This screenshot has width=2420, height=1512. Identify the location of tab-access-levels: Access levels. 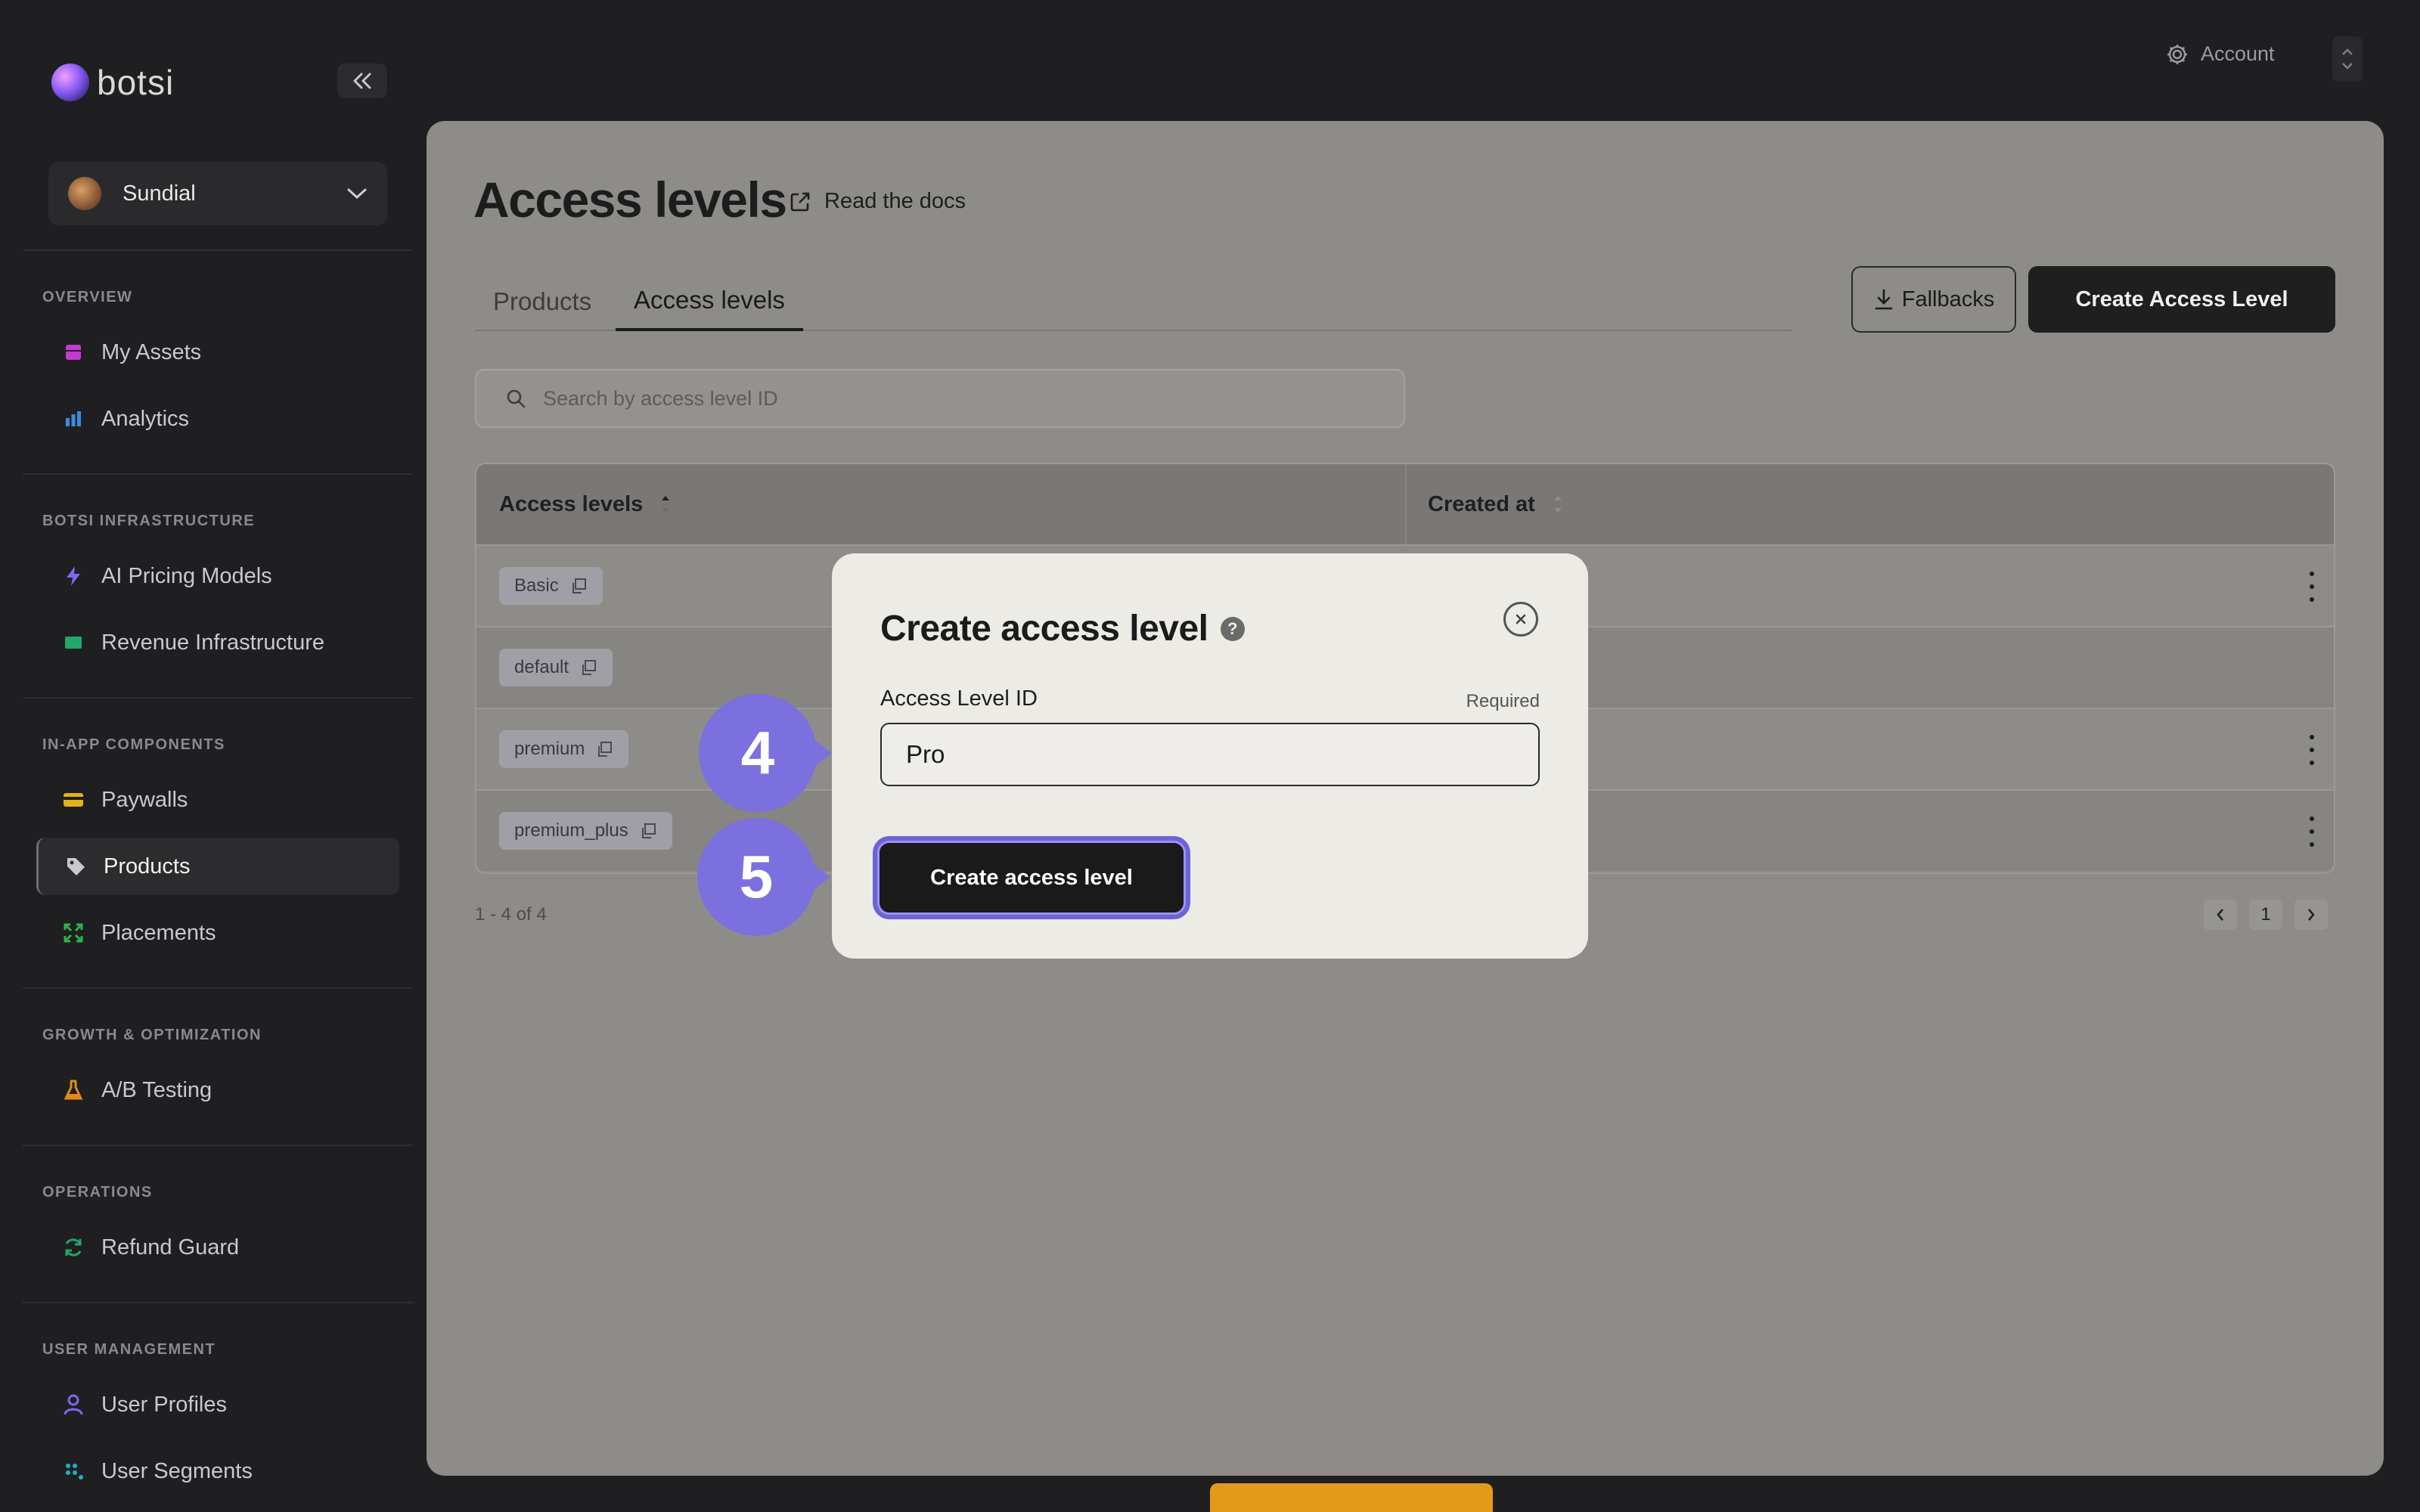
(709, 301).